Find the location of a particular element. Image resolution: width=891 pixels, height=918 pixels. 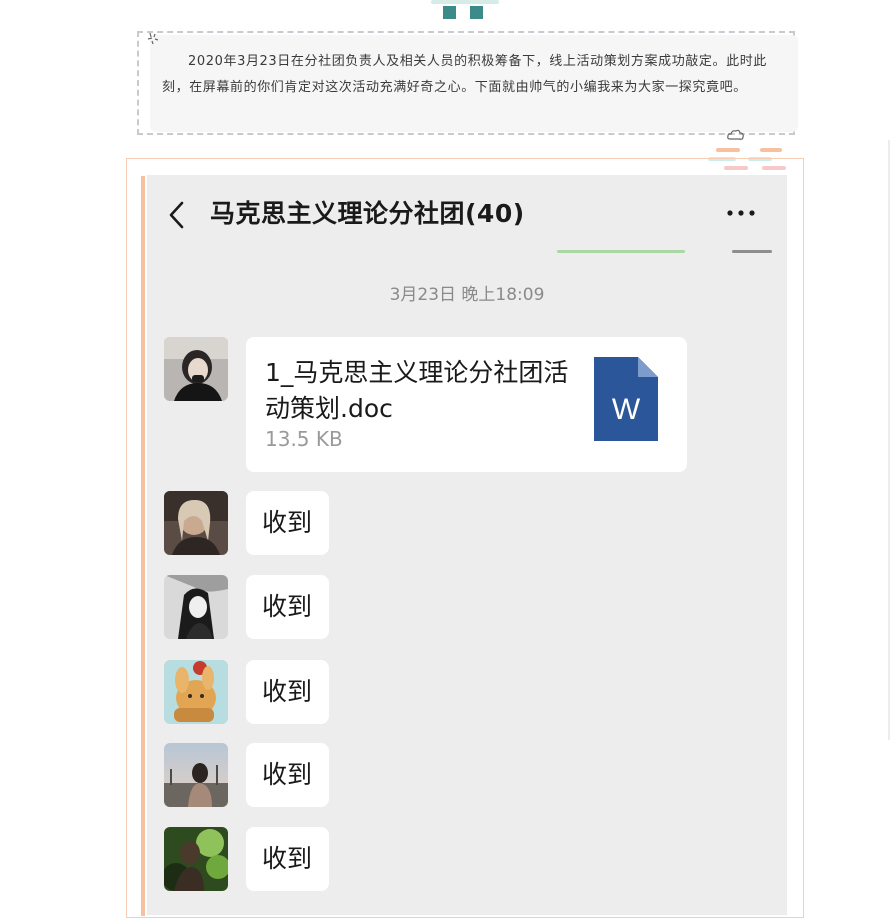

word-icon-letter: W is located at coordinates (626, 409).